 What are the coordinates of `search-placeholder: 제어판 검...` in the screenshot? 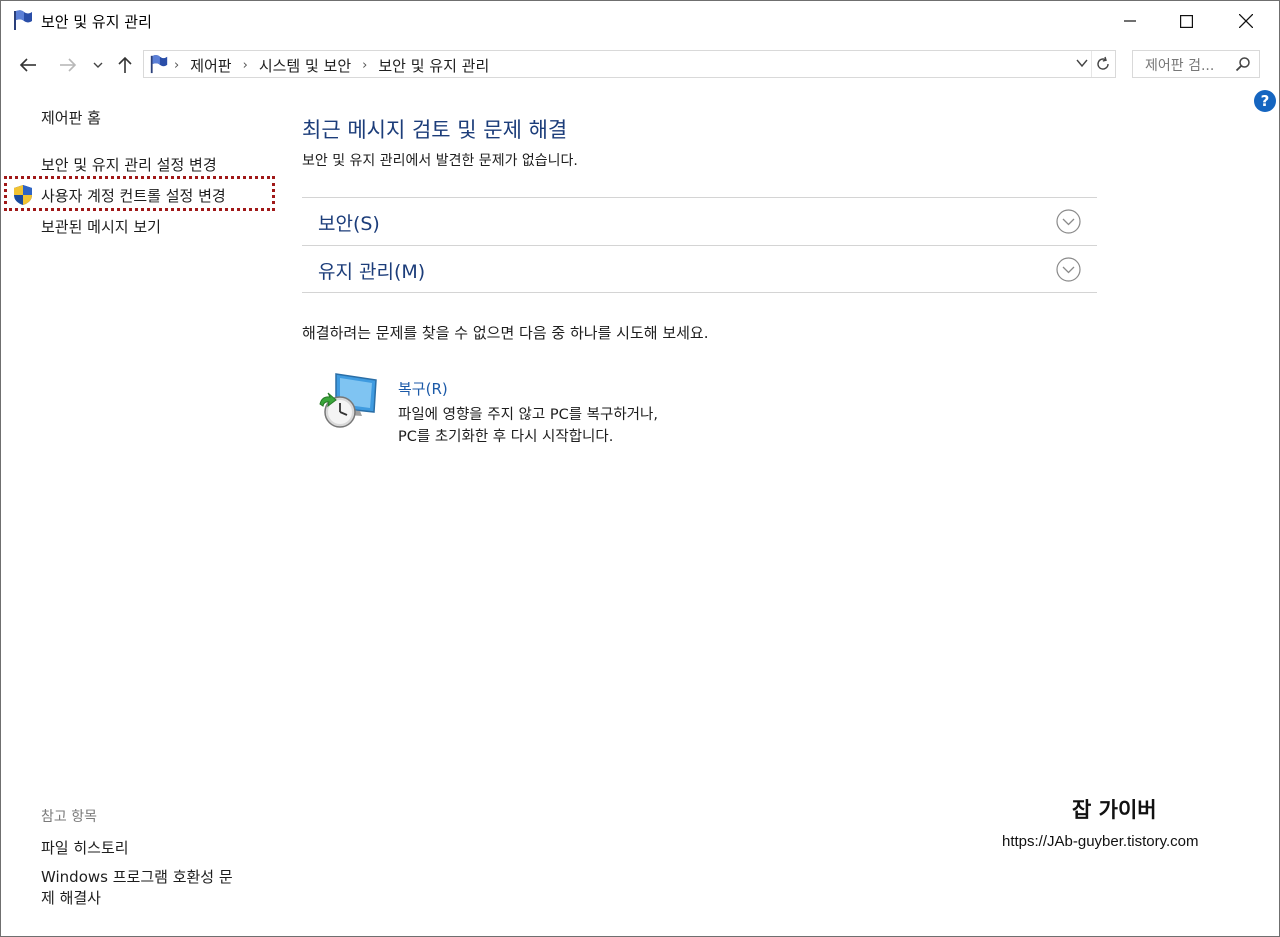 It's located at (1180, 66).